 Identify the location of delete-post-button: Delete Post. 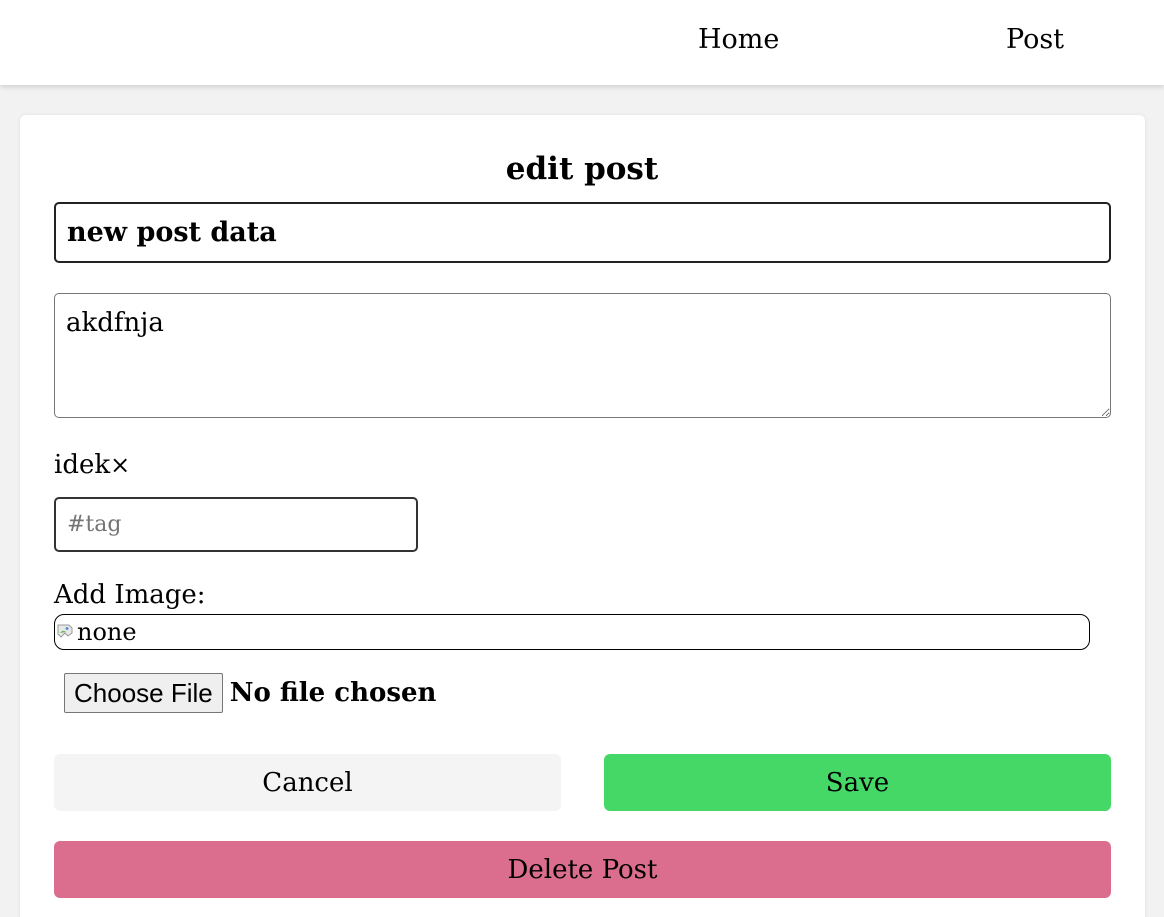
(582, 869).